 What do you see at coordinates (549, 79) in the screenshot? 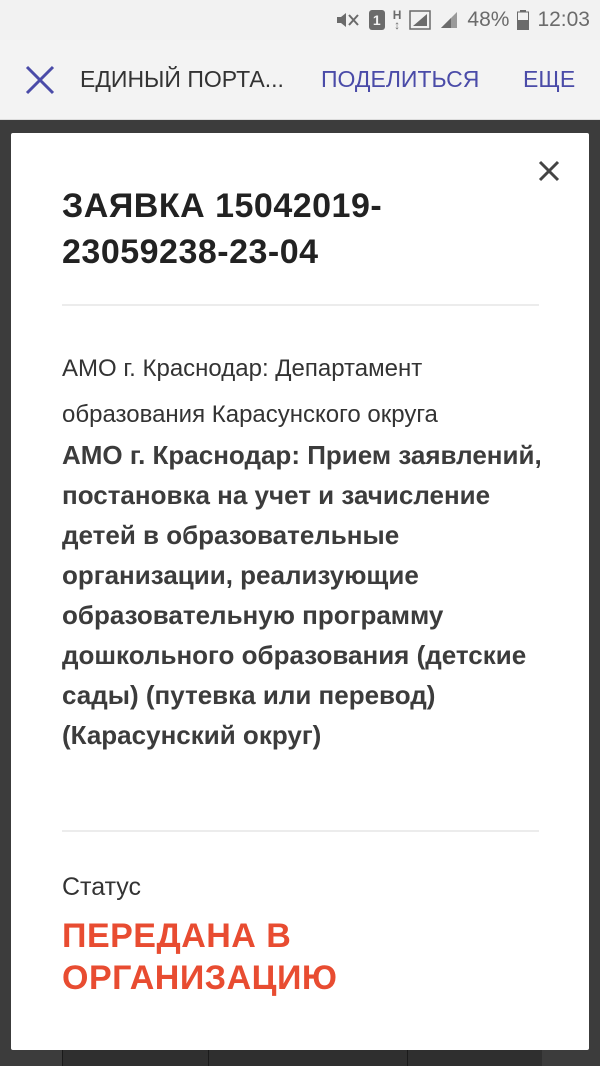
I see `more-button: ЕЩЕ` at bounding box center [549, 79].